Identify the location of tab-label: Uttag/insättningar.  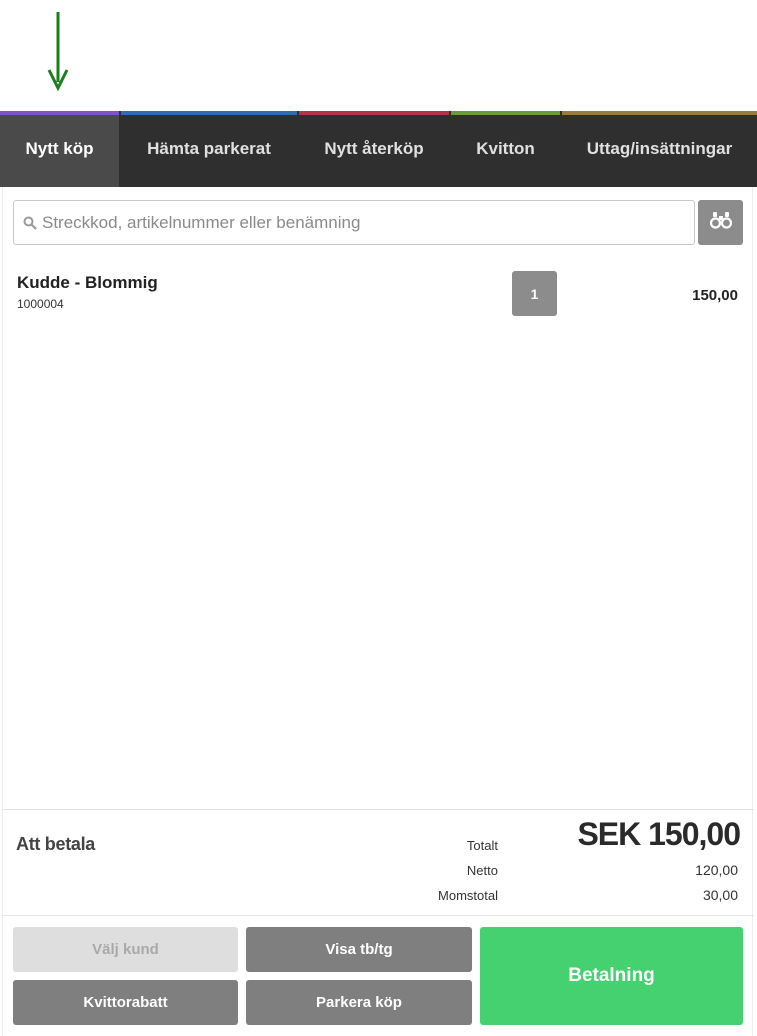
(659, 148).